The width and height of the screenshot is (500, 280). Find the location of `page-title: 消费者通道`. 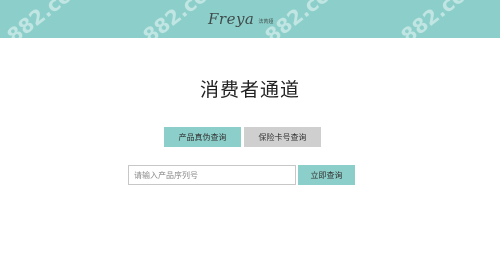

page-title: 消费者通道 is located at coordinates (249, 90).